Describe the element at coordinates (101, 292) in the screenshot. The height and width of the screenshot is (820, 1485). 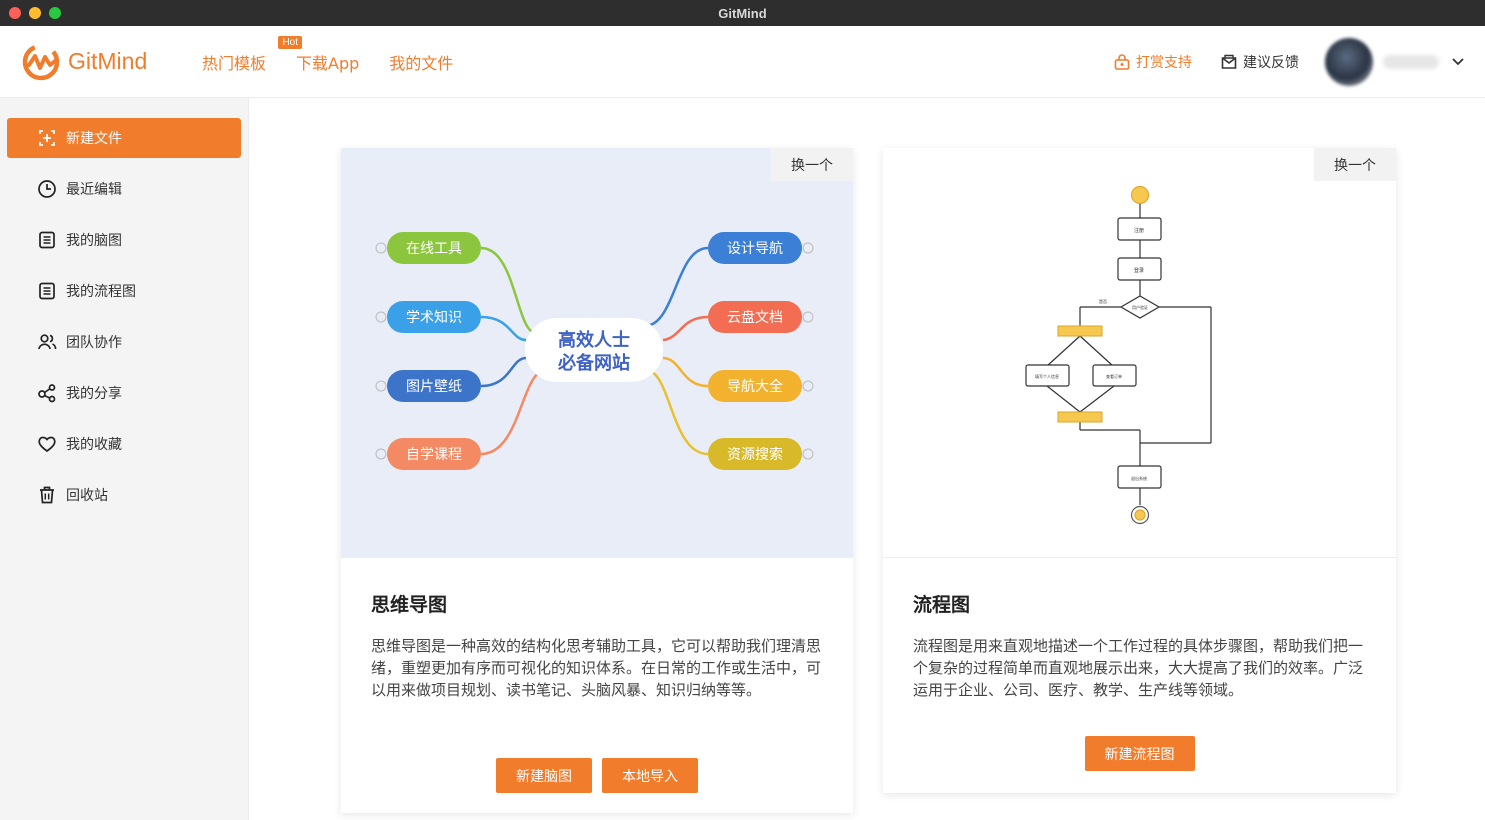
I see `sidebar-item-label: 我的流程图` at that location.